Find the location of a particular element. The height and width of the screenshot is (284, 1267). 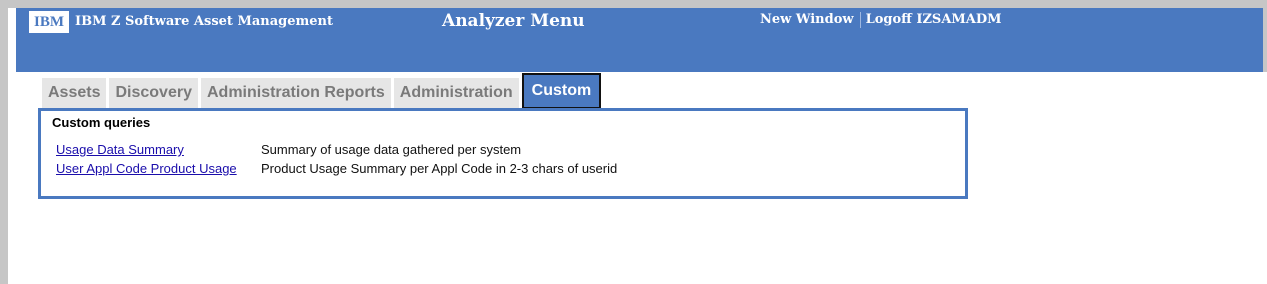

window-top-border is located at coordinates (633, 4).